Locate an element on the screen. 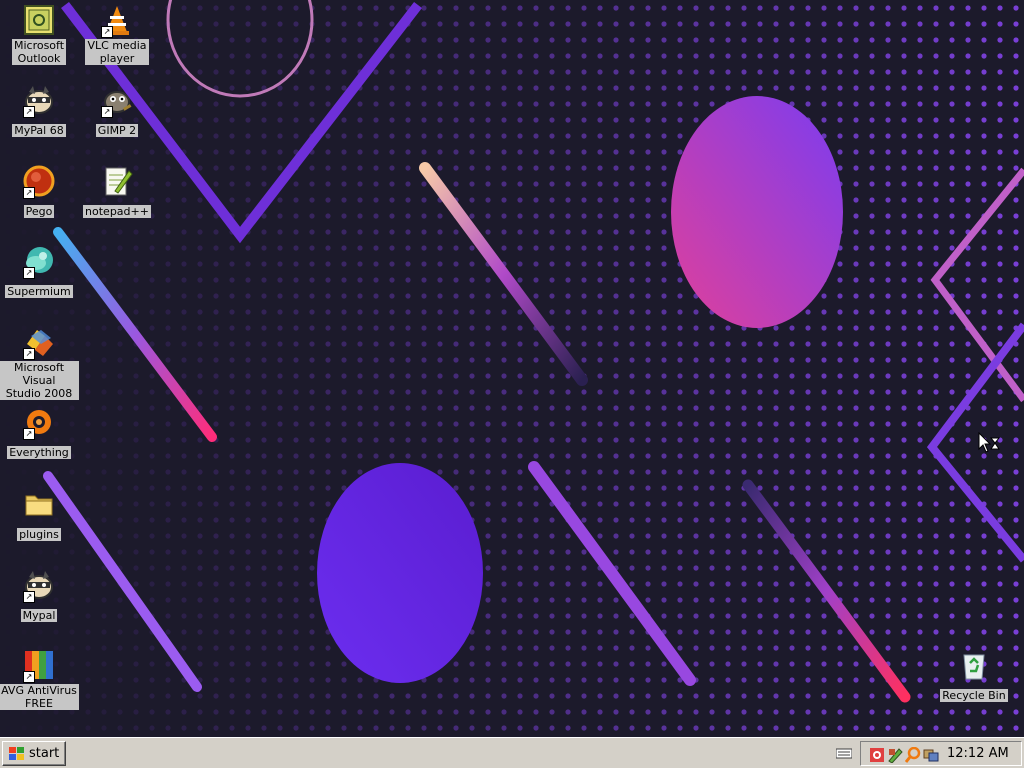 The width and height of the screenshot is (1024, 768). network-icon is located at coordinates (931, 755).